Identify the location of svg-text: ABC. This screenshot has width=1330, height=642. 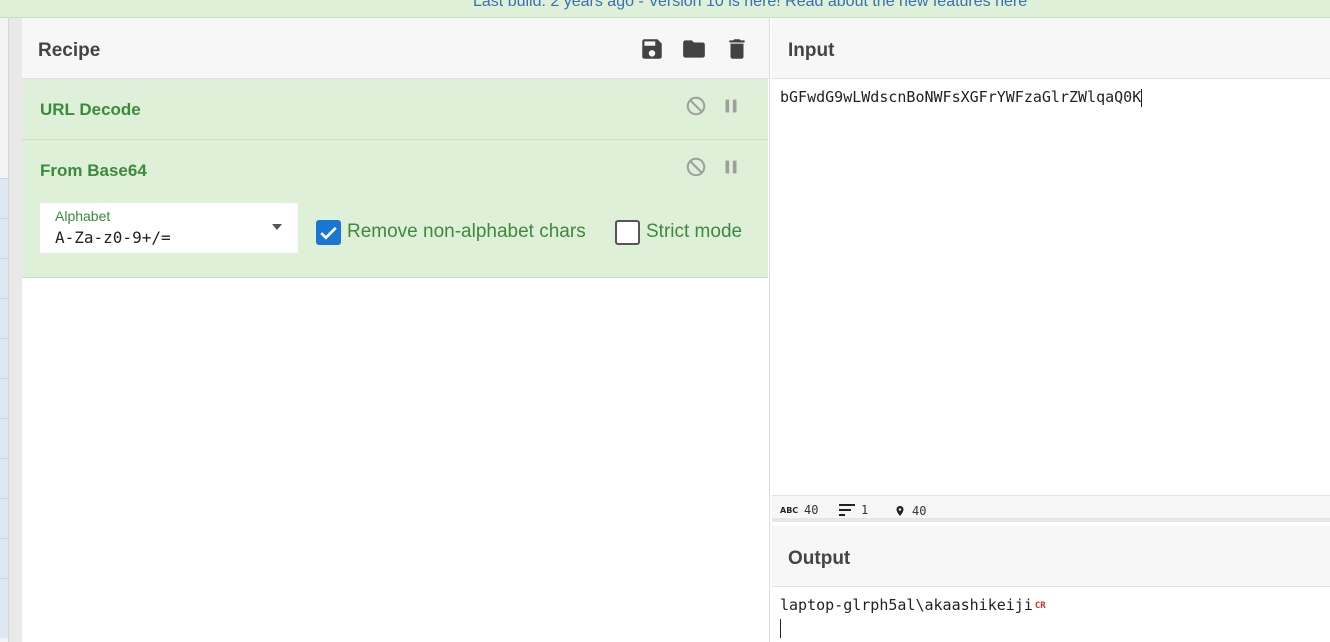
(789, 510).